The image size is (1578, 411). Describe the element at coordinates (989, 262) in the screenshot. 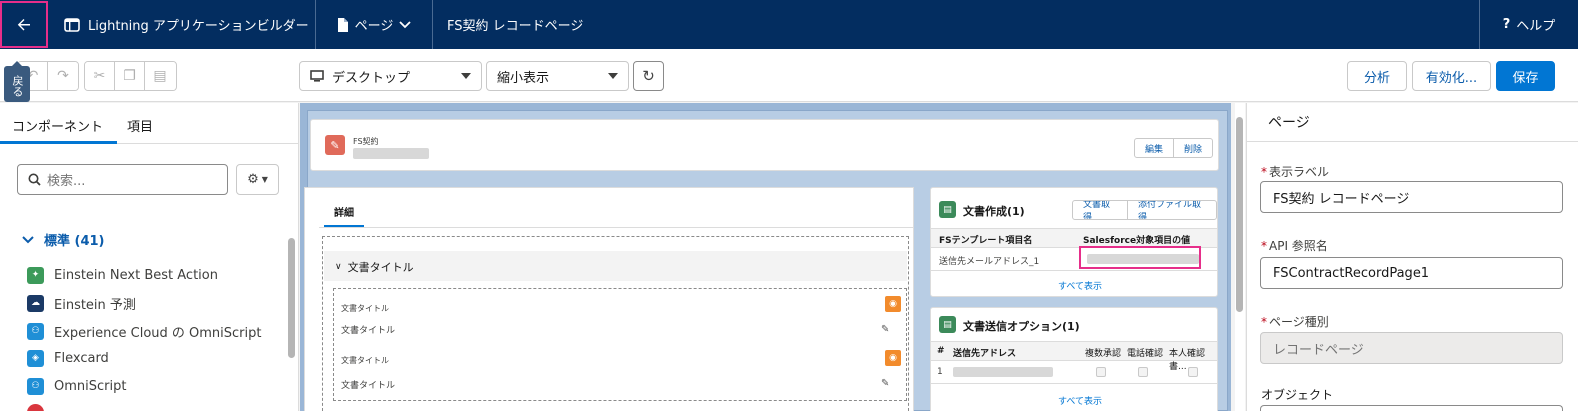

I see `table-cell: 送信先メールアドレス_1` at that location.